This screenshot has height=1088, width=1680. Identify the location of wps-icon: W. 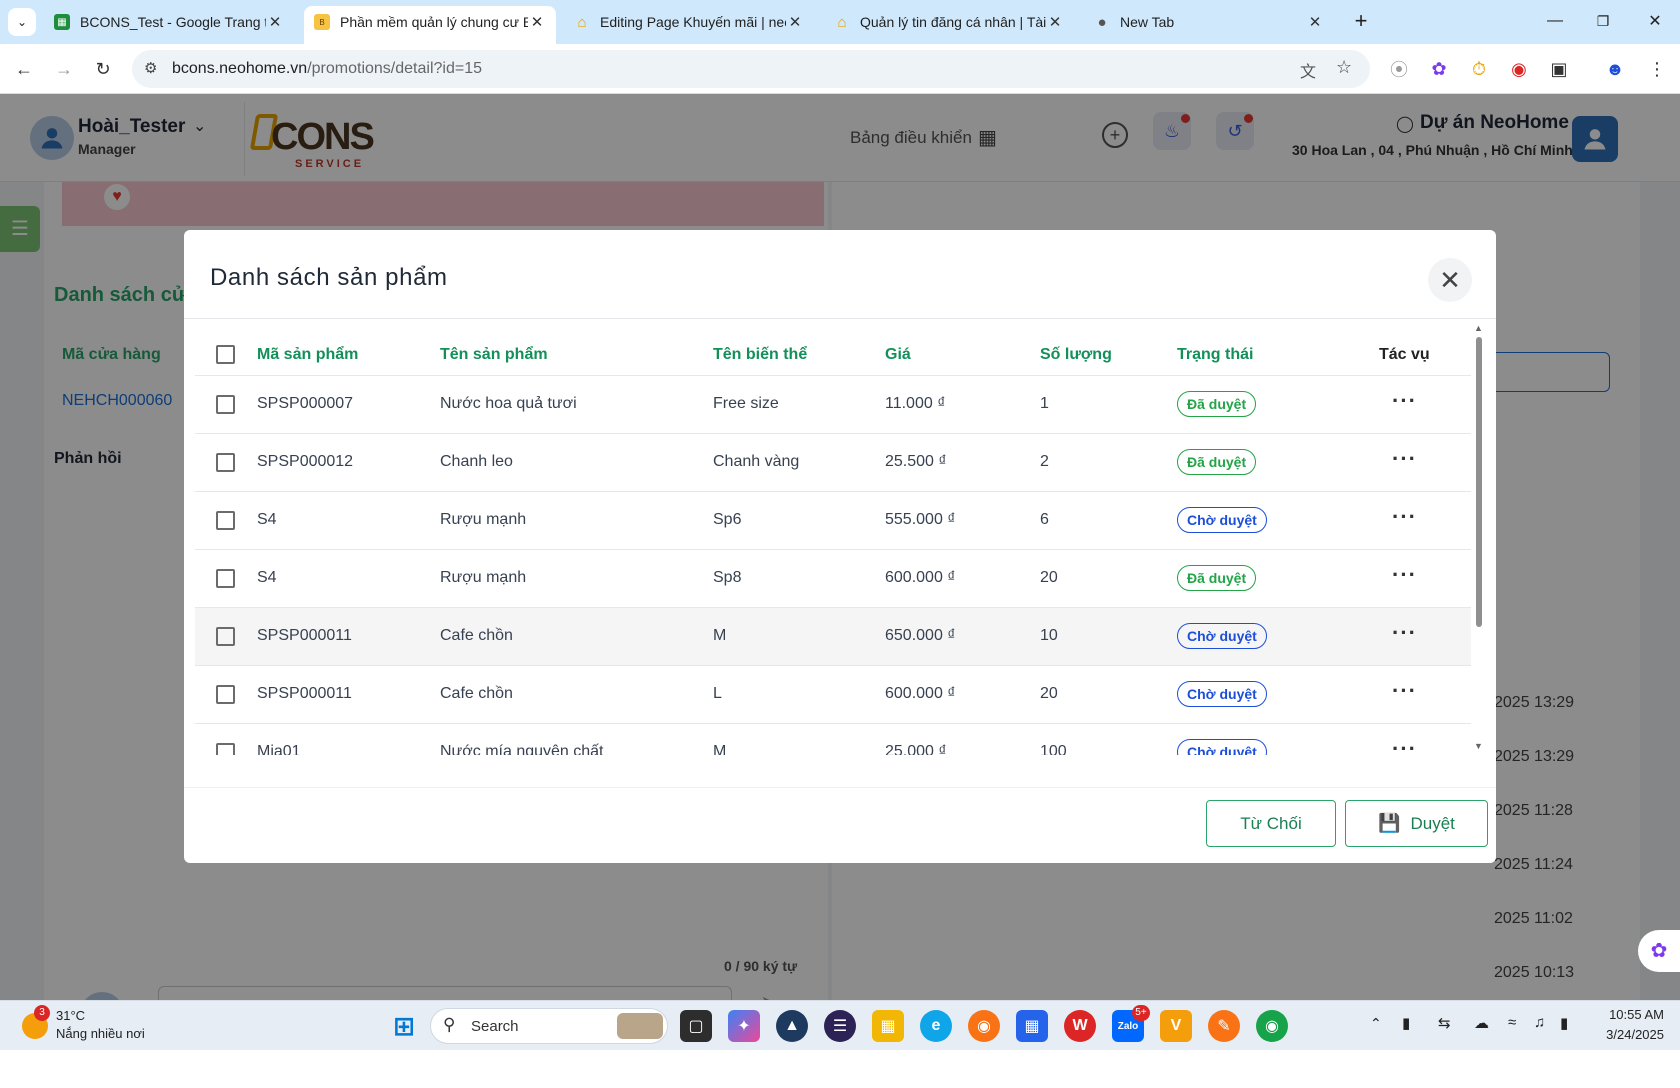
(1080, 1026).